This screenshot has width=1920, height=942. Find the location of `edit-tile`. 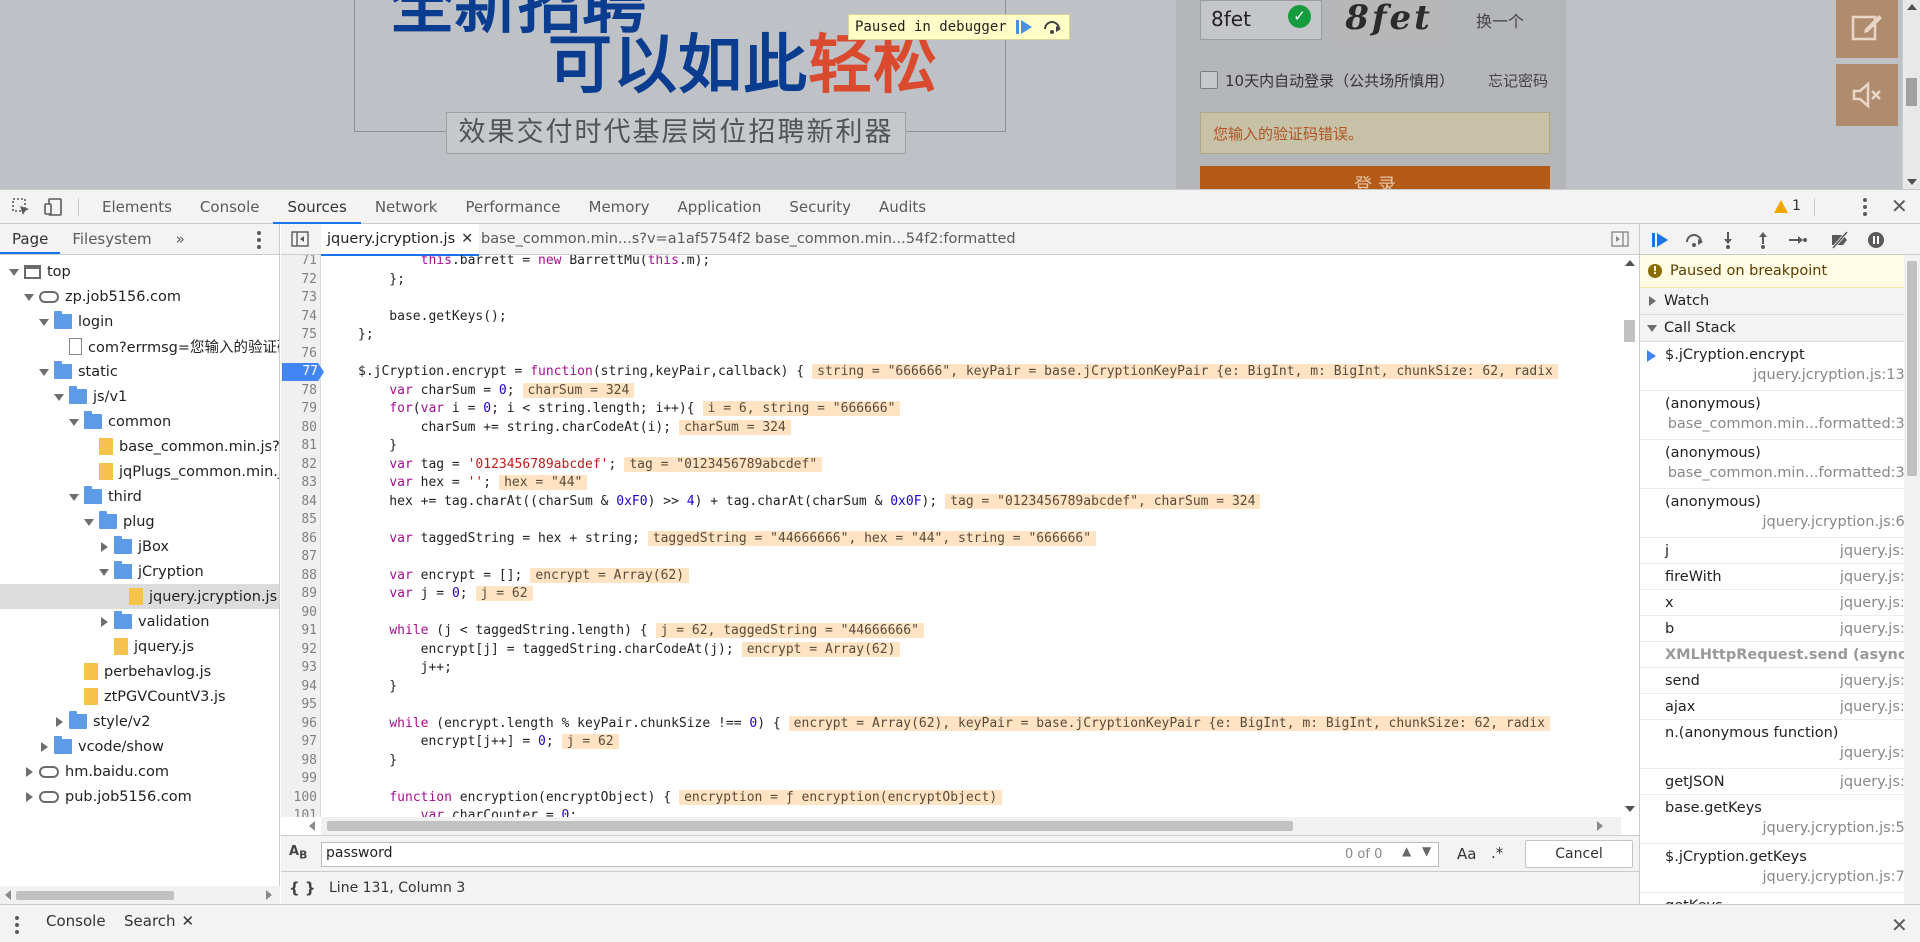

edit-tile is located at coordinates (1867, 29).